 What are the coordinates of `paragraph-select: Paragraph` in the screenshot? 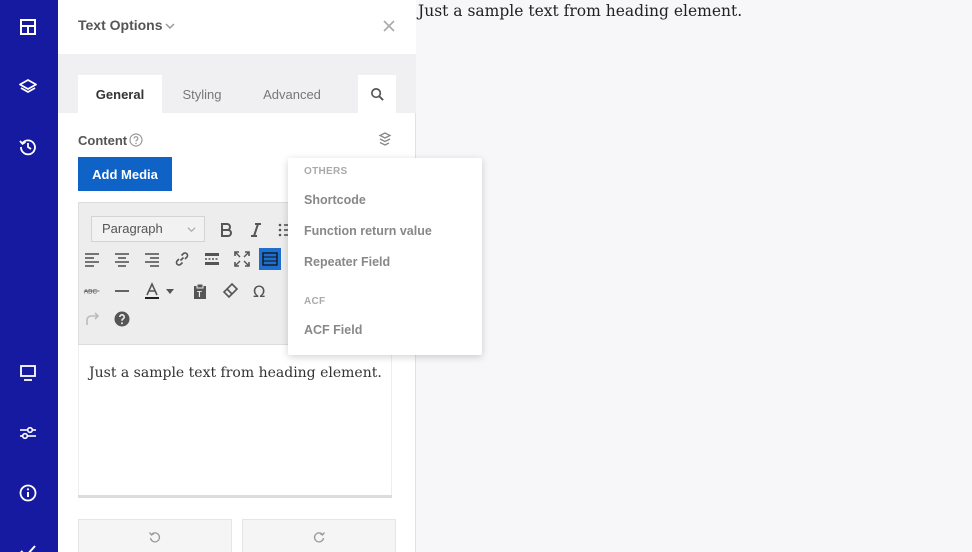 It's located at (148, 229).